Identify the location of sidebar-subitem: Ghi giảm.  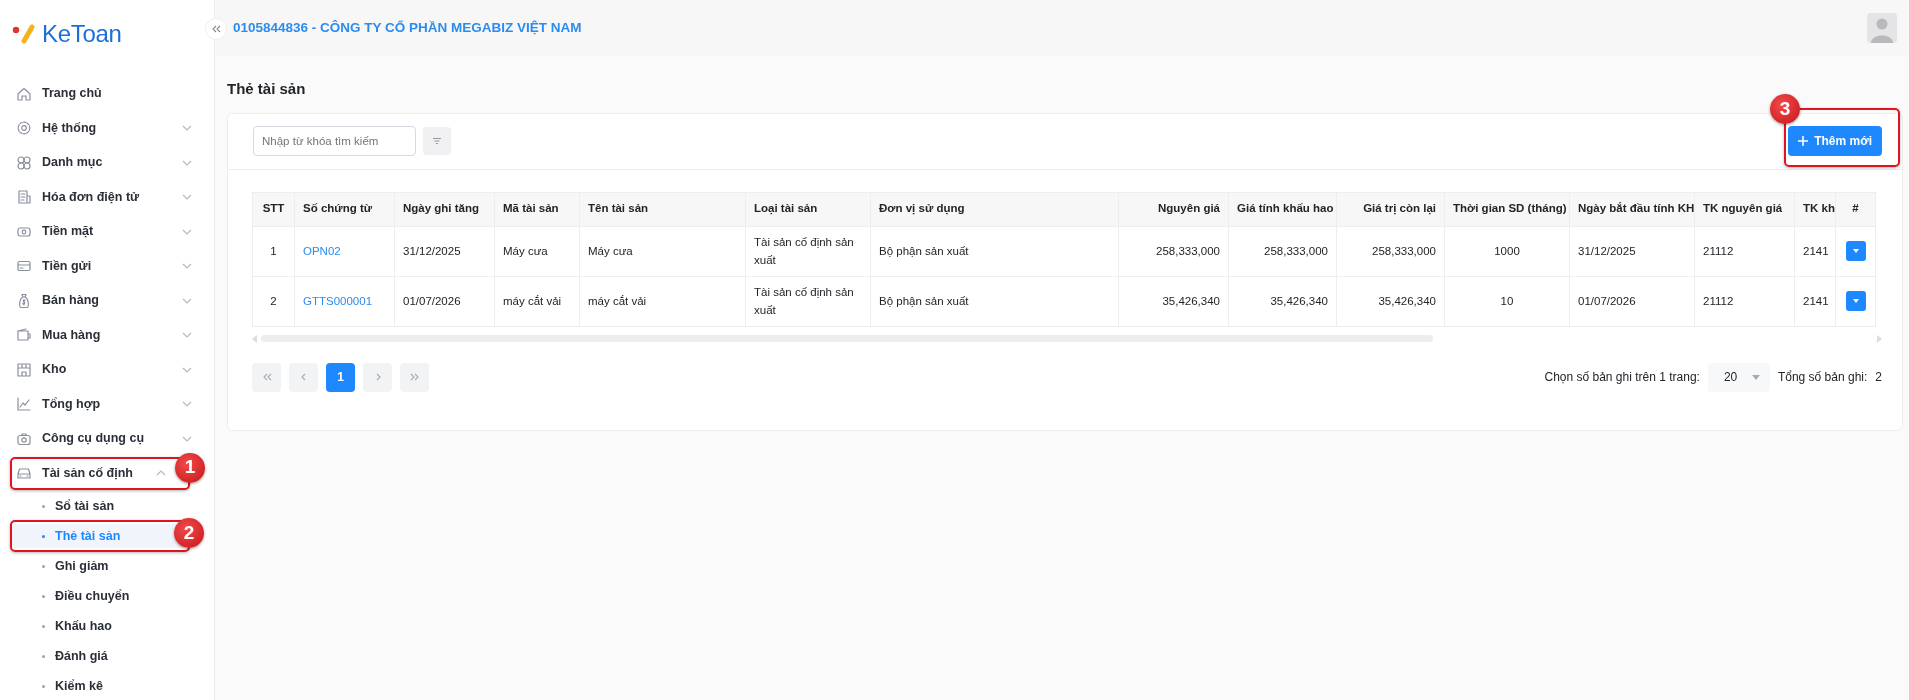
(100, 566).